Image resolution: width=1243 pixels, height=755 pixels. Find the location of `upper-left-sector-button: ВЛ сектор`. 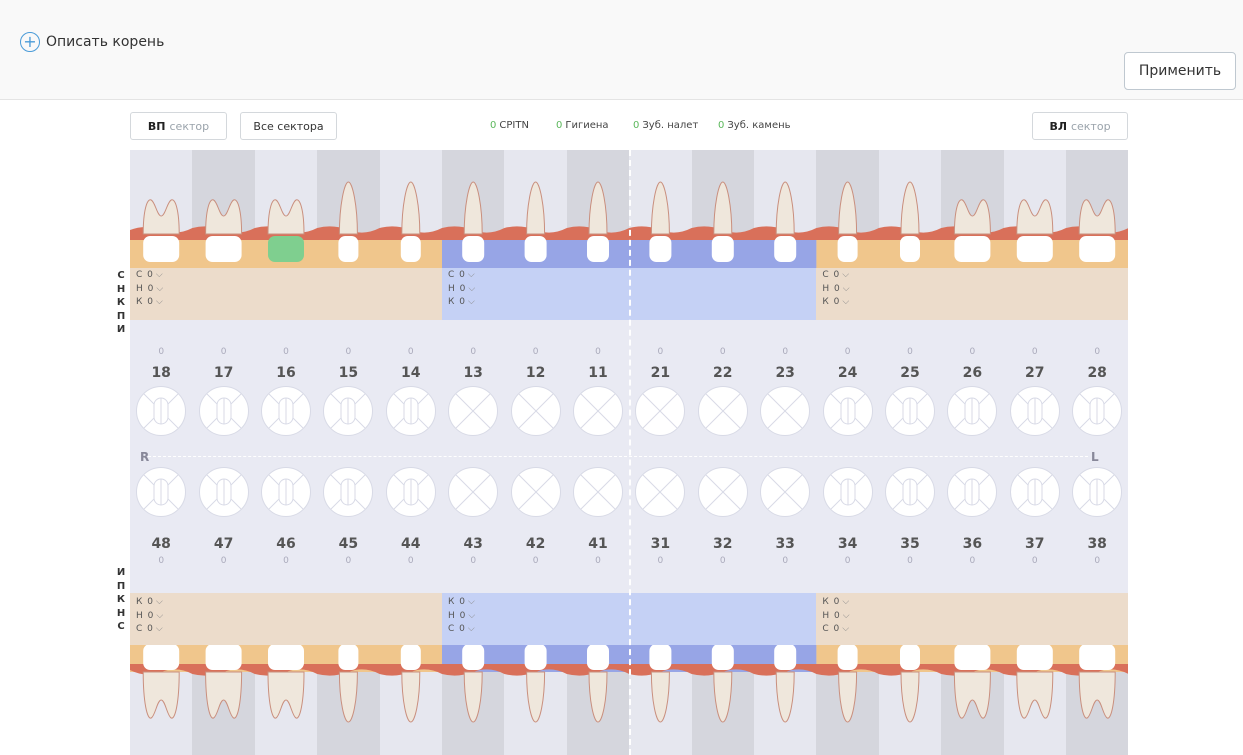

upper-left-sector-button: ВЛ сектор is located at coordinates (1080, 126).